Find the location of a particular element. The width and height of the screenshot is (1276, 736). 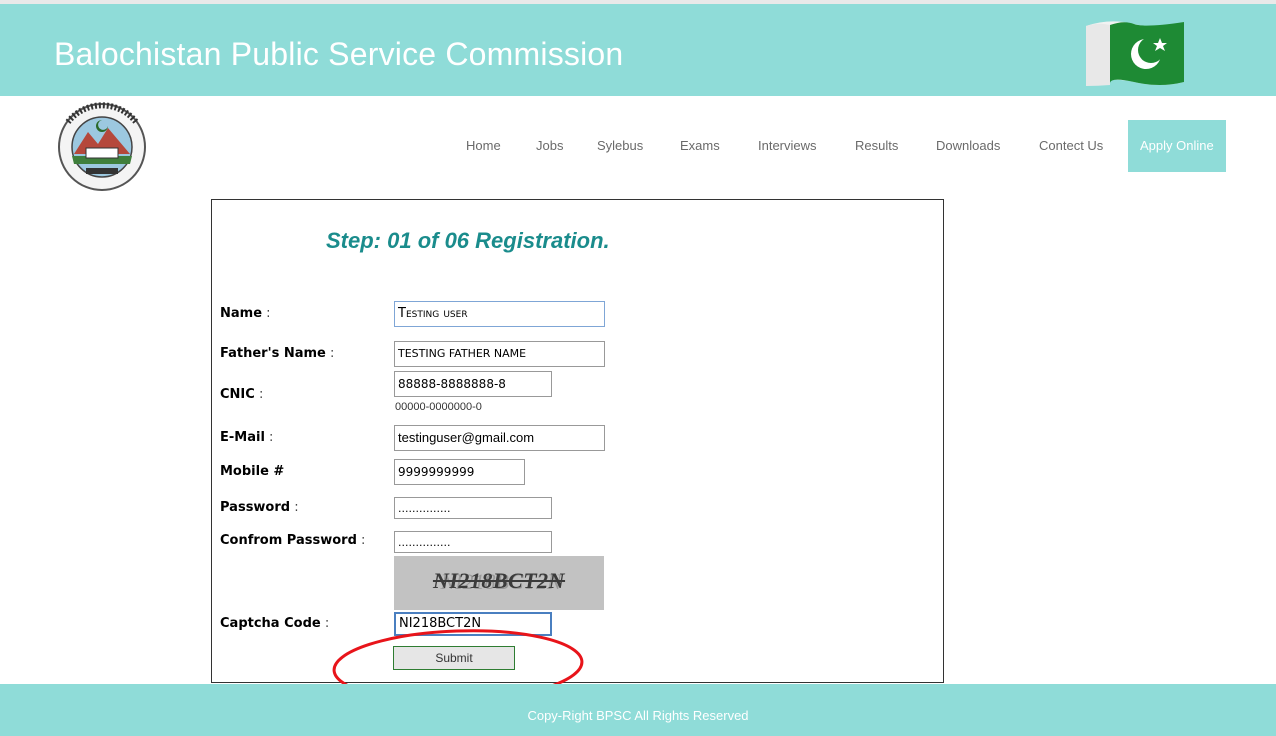

nav-interviews: Interviews is located at coordinates (787, 146).